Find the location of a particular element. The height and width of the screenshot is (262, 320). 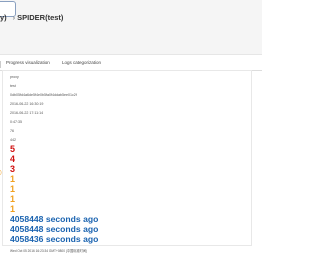

time-ago-2: 4058448 seconds ago is located at coordinates (54, 229).